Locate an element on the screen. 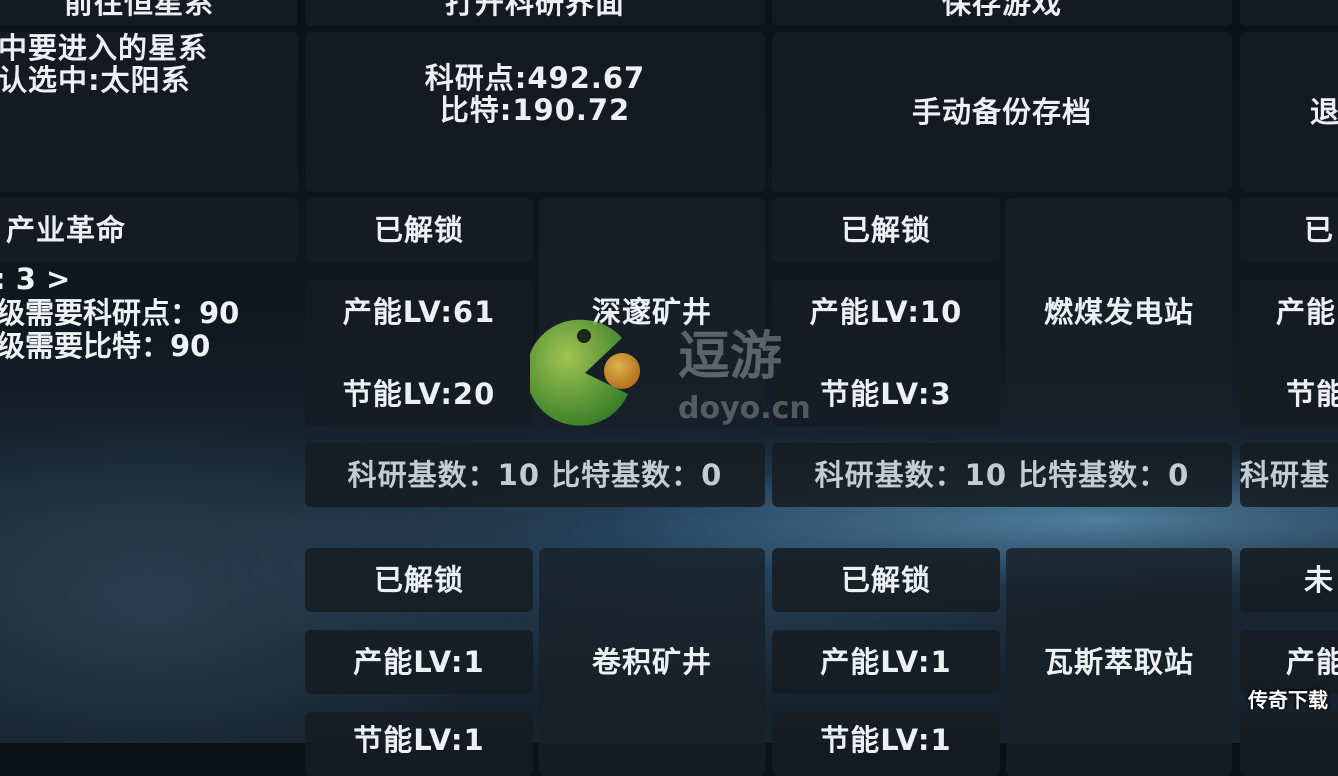 This screenshot has height=776, width=1338. bits-value: 比特:190.72 is located at coordinates (535, 110).